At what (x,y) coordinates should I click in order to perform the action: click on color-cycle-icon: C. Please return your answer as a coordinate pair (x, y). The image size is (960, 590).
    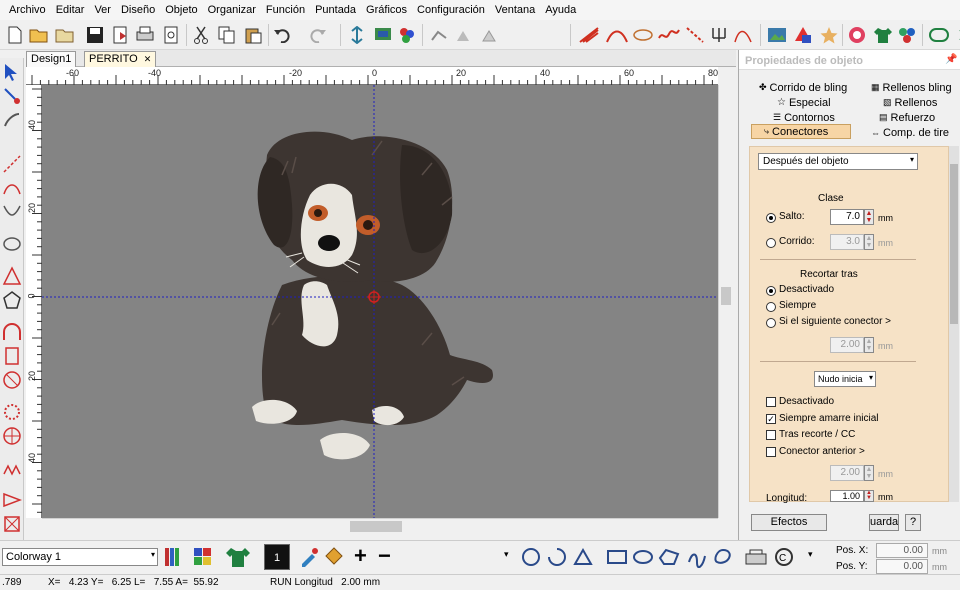
    Looking at the image, I should click on (784, 557).